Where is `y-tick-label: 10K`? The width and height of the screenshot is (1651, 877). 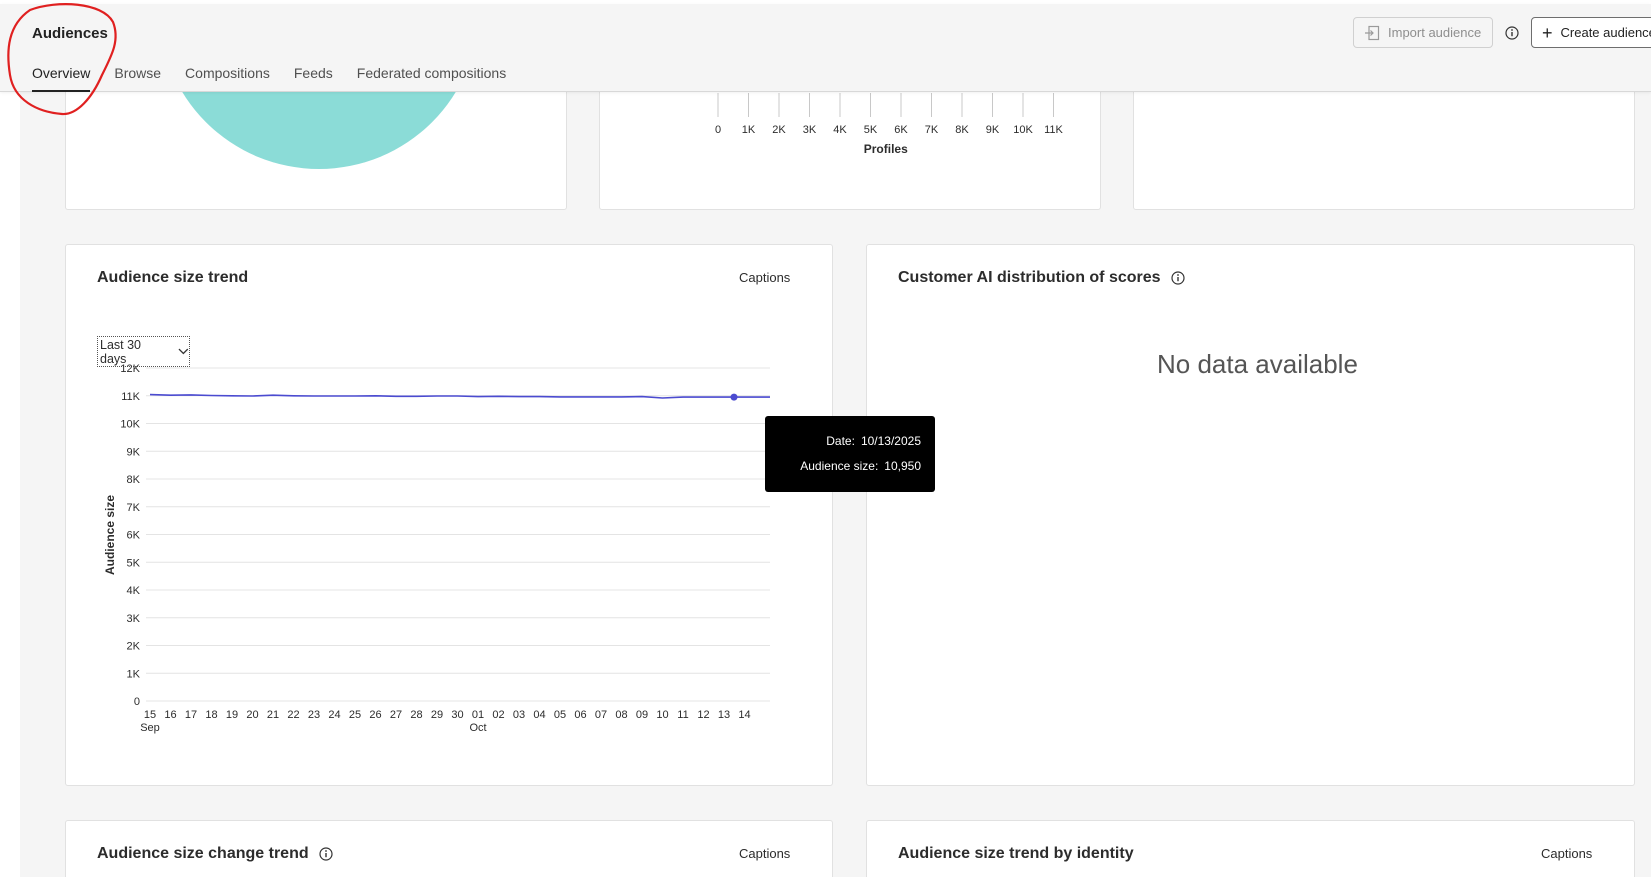
y-tick-label: 10K is located at coordinates (130, 425).